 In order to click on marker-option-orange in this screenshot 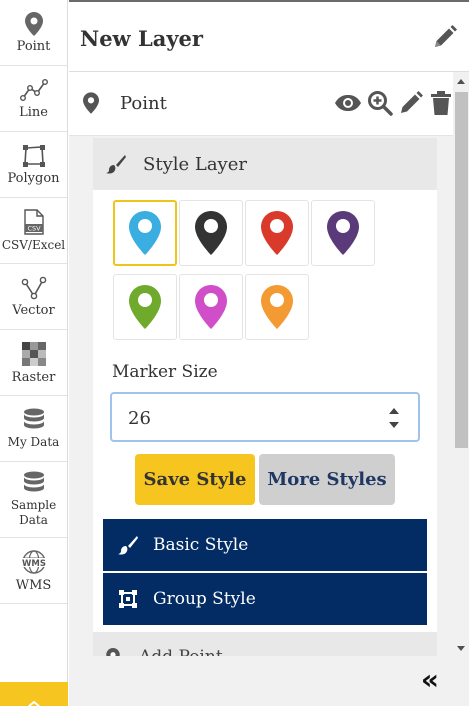, I will do `click(277, 307)`.